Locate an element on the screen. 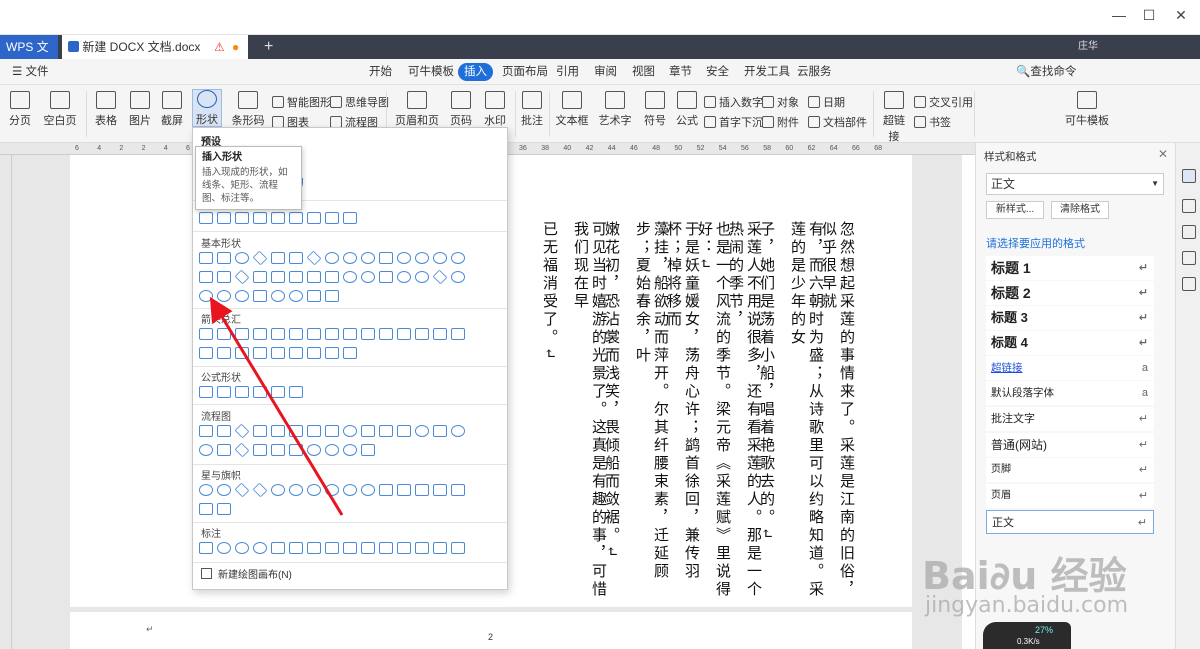  minimize-button: — is located at coordinates (1119, 15).